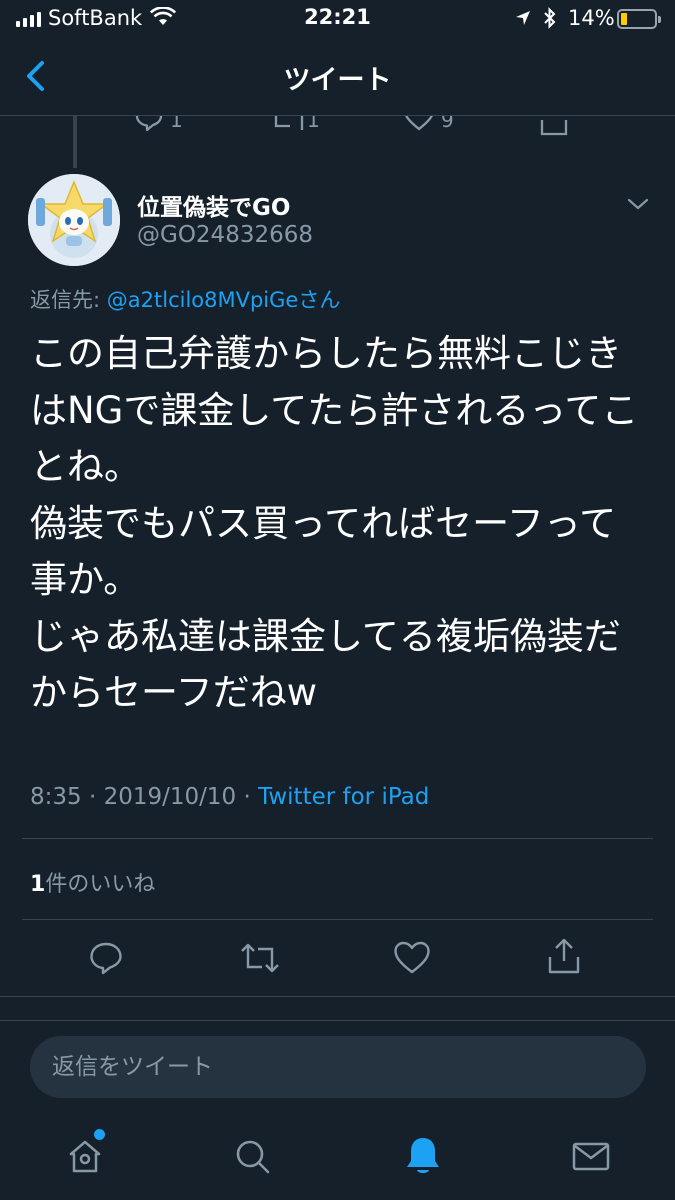  I want to click on bell-icon, so click(423, 1155).